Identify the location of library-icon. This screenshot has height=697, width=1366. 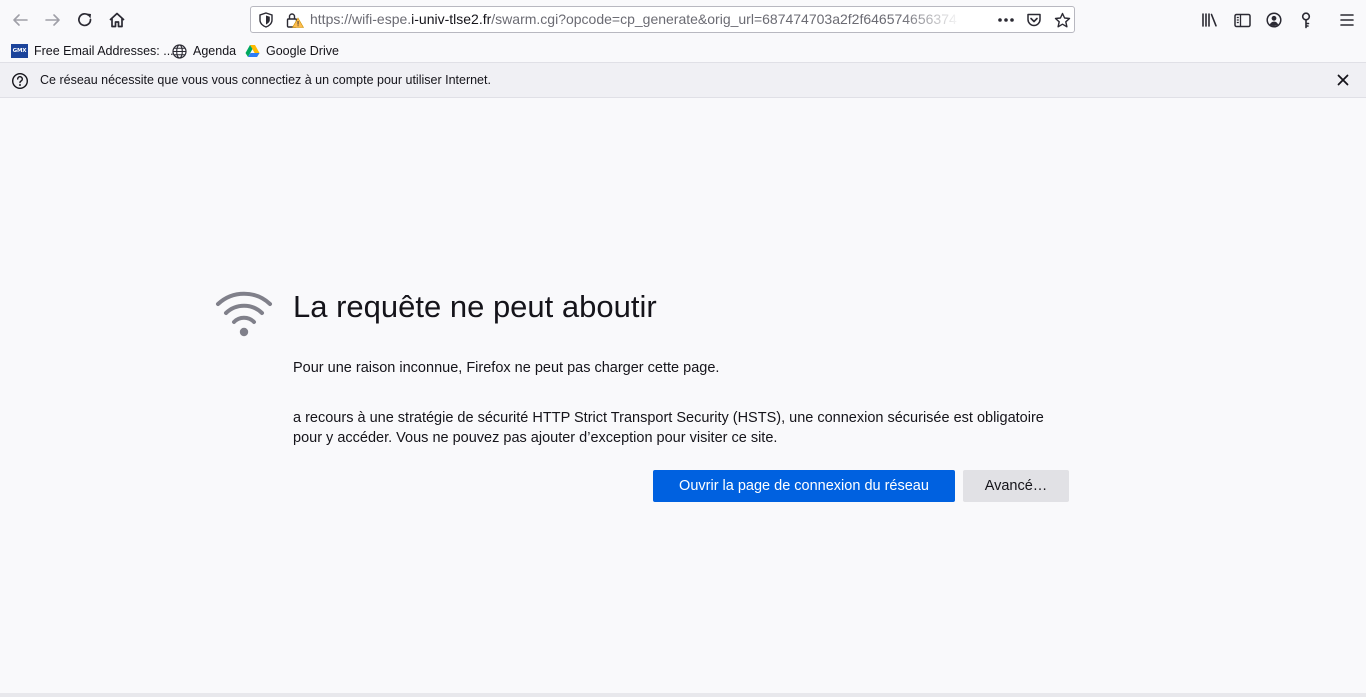
(1209, 20).